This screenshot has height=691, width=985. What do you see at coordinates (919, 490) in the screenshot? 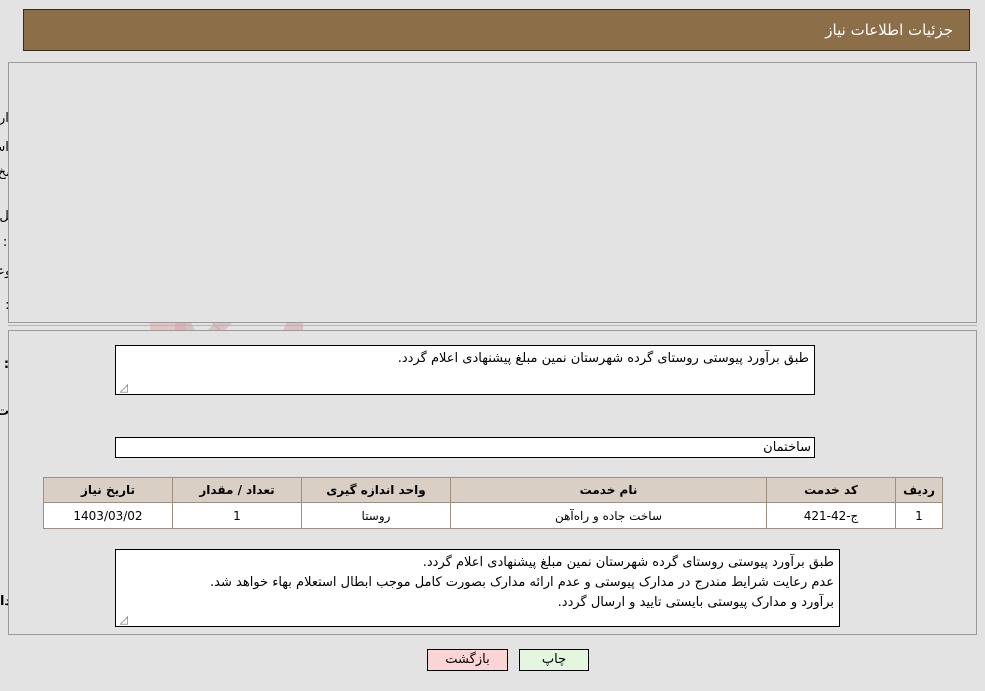
I see `col-header-row-no: ردیف` at bounding box center [919, 490].